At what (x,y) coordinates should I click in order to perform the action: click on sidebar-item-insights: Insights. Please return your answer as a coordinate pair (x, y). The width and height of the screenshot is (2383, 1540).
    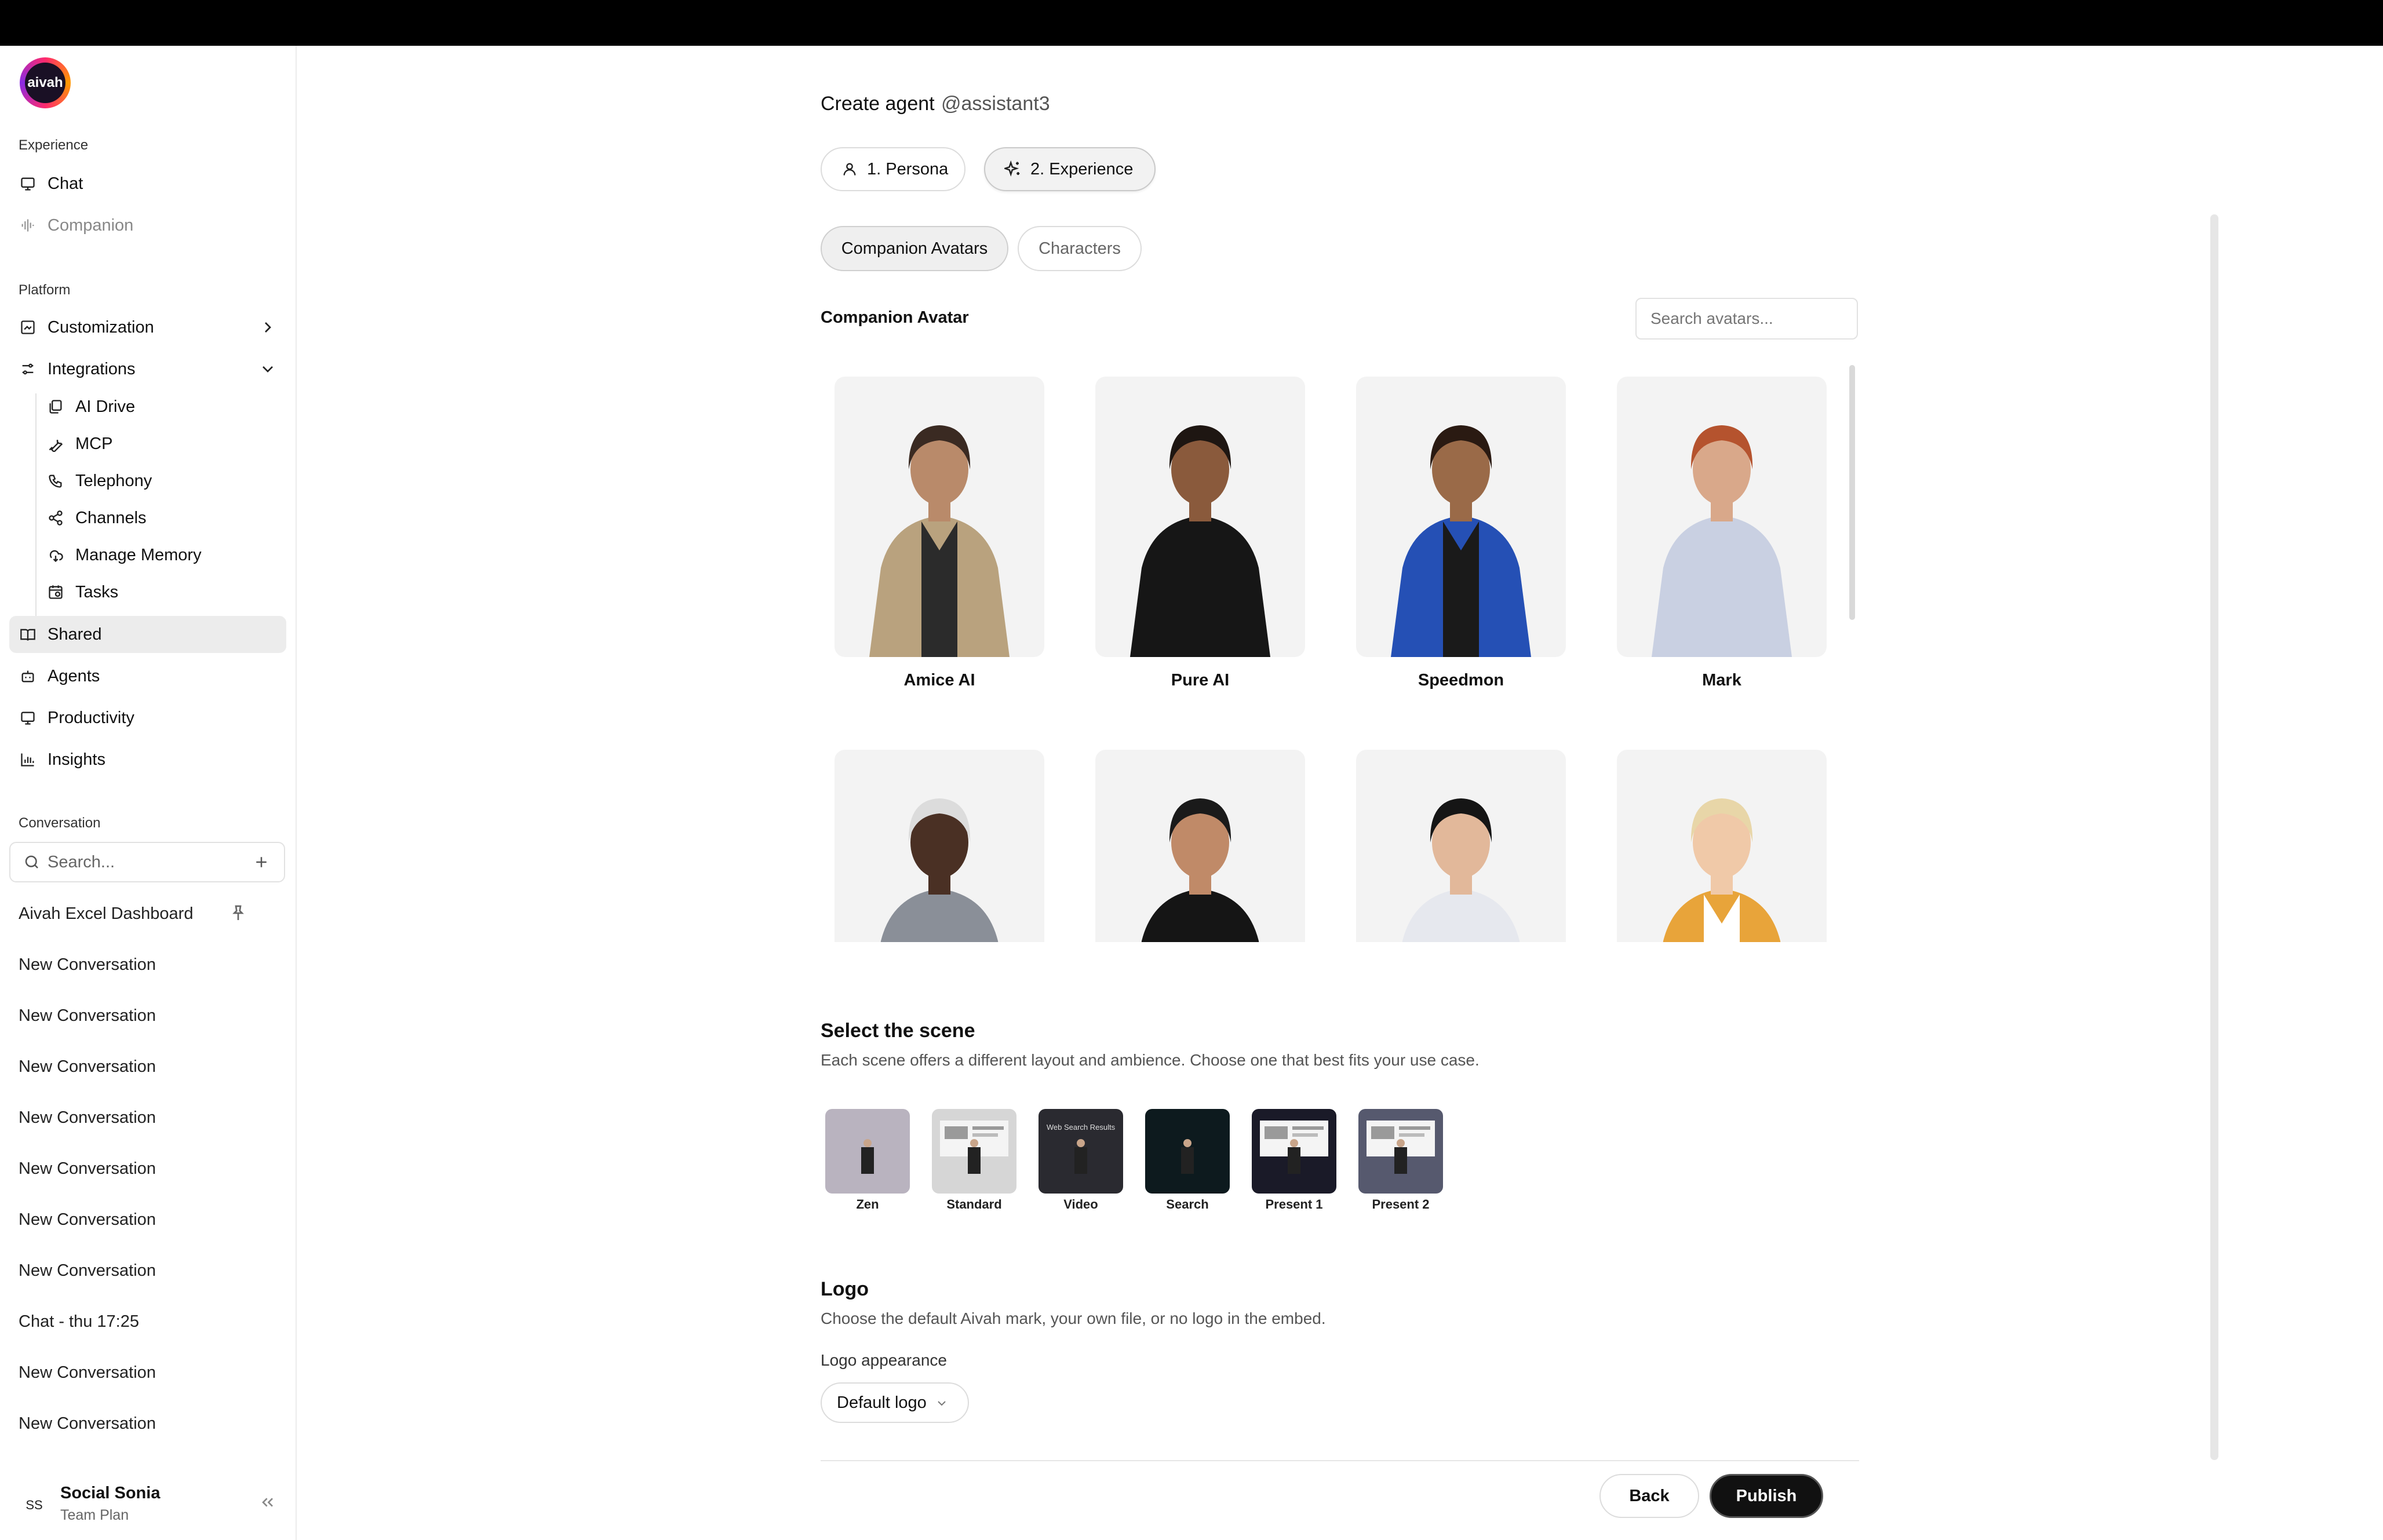
    Looking at the image, I should click on (147, 759).